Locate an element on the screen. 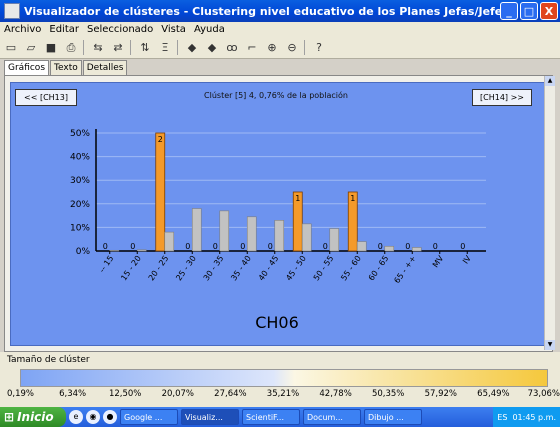 Image resolution: width=560 pixels, height=427 pixels. new-icon: ▭ is located at coordinates (11, 48).